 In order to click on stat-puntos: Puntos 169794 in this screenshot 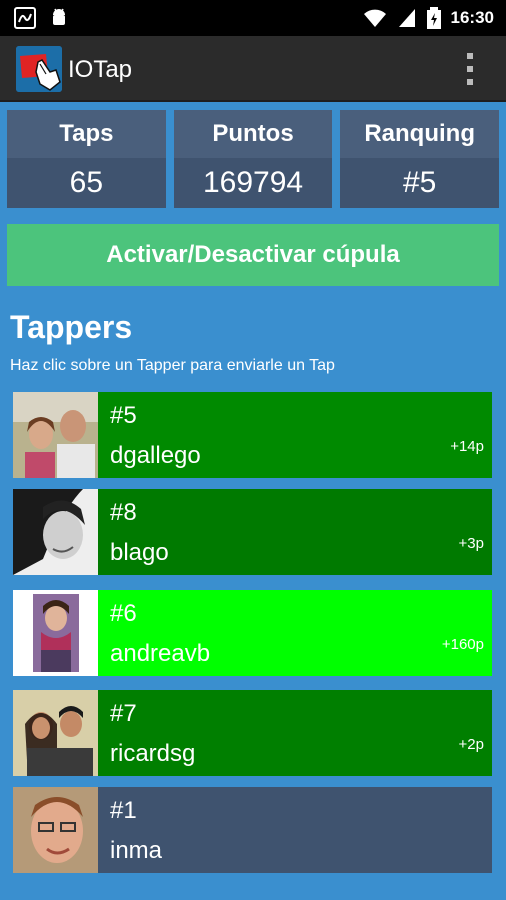, I will do `click(253, 159)`.